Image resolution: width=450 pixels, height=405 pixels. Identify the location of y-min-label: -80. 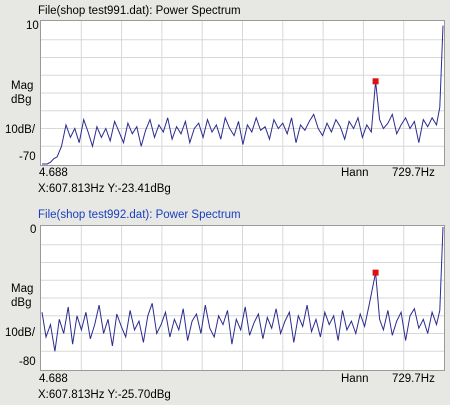
(27, 362).